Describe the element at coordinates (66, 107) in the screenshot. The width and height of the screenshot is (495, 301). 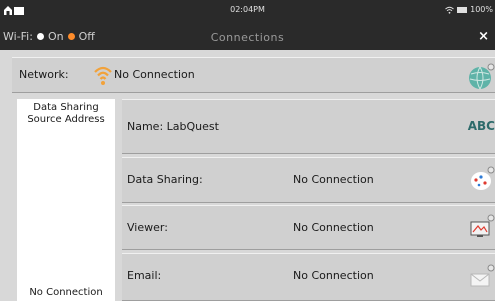
I see `source-address-title-line1: Data Sharing` at that location.